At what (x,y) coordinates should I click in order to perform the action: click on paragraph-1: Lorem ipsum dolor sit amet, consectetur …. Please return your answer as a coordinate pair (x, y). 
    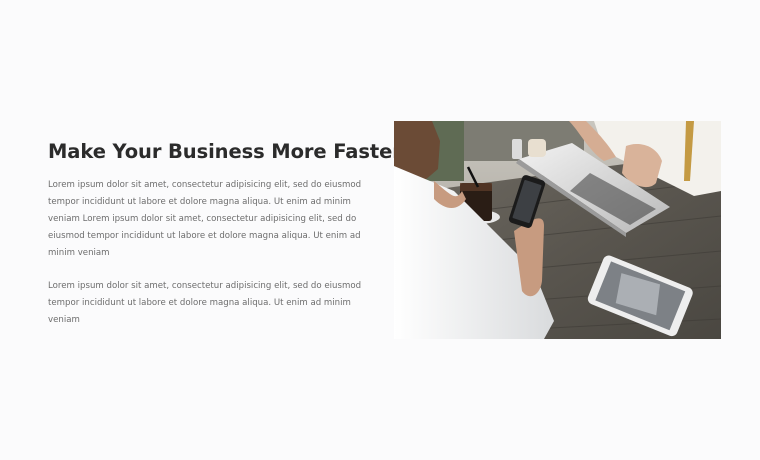
    Looking at the image, I should click on (205, 219).